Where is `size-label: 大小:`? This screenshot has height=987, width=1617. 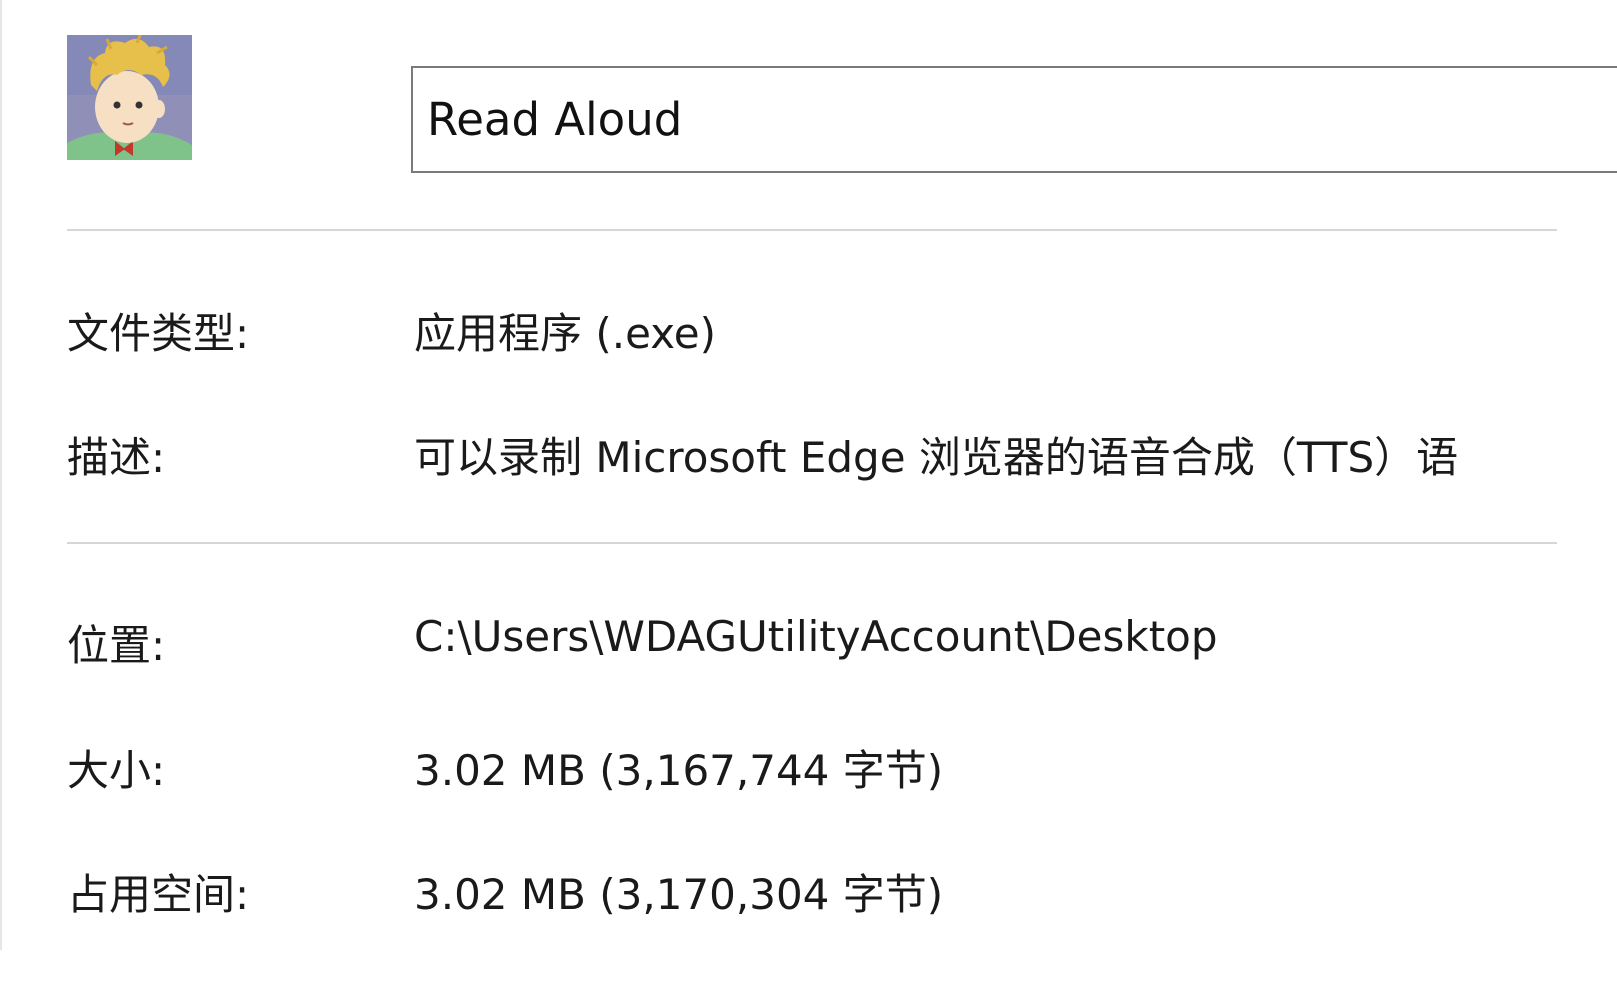
size-label: 大小: is located at coordinates (116, 770).